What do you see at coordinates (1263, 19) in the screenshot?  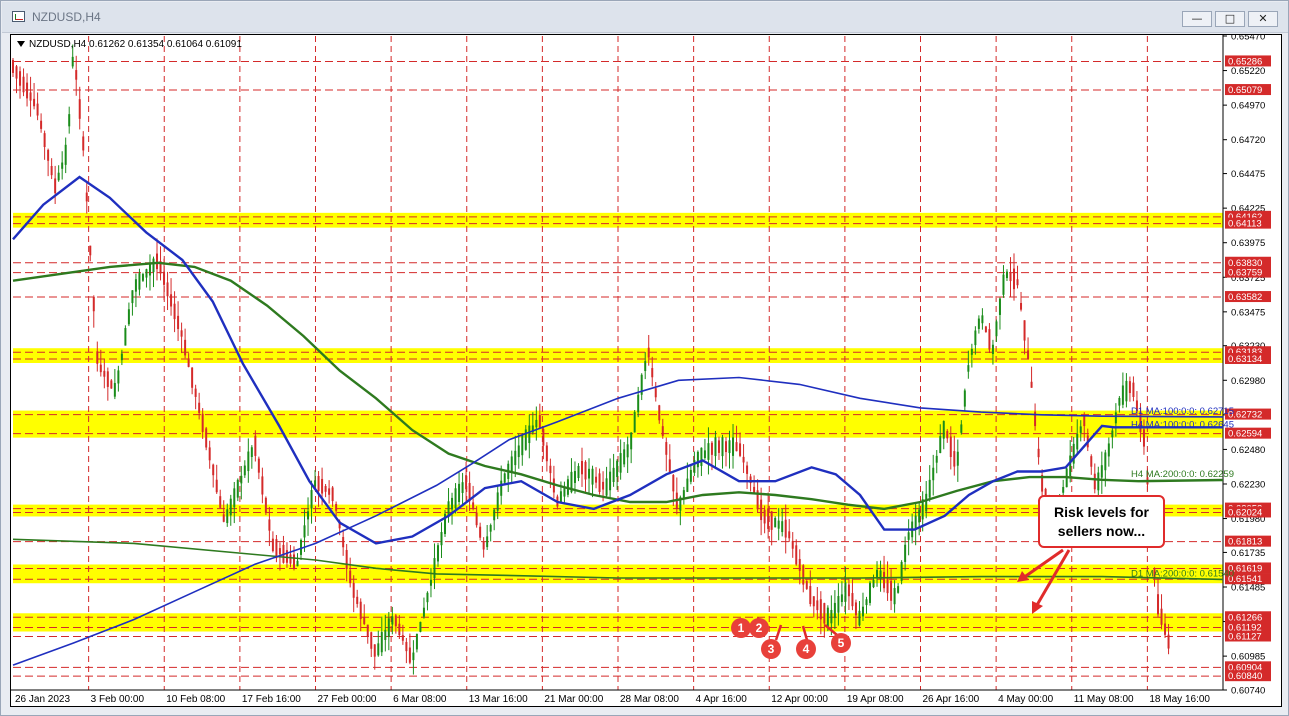 I see `close-button: ✕` at bounding box center [1263, 19].